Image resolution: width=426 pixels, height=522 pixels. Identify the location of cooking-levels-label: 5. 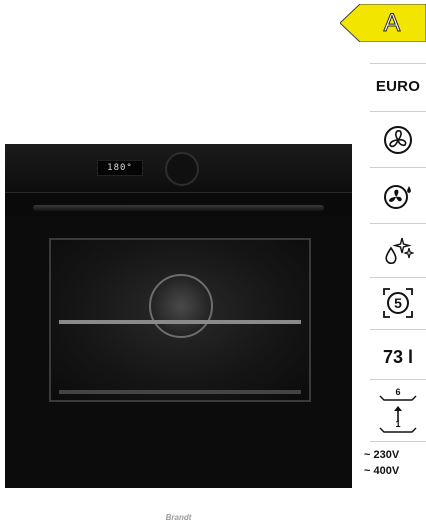
(398, 303).